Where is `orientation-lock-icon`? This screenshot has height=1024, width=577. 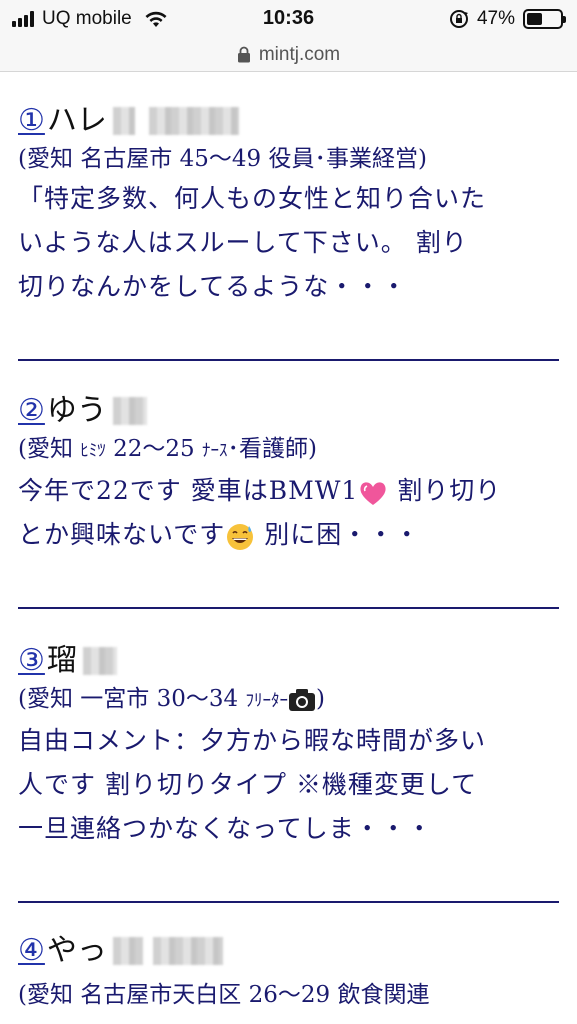
orientation-lock-icon is located at coordinates (458, 19).